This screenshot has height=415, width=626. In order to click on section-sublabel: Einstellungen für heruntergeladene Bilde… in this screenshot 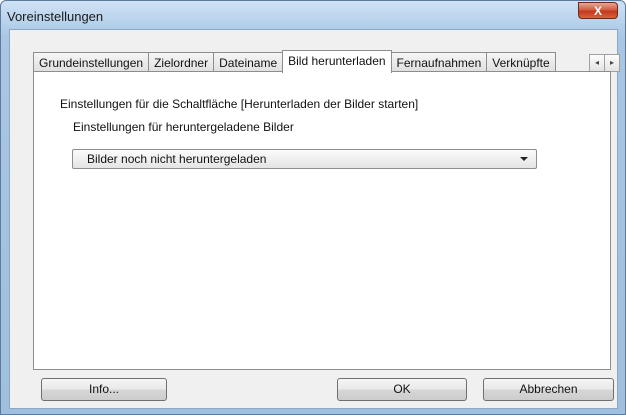, I will do `click(183, 127)`.